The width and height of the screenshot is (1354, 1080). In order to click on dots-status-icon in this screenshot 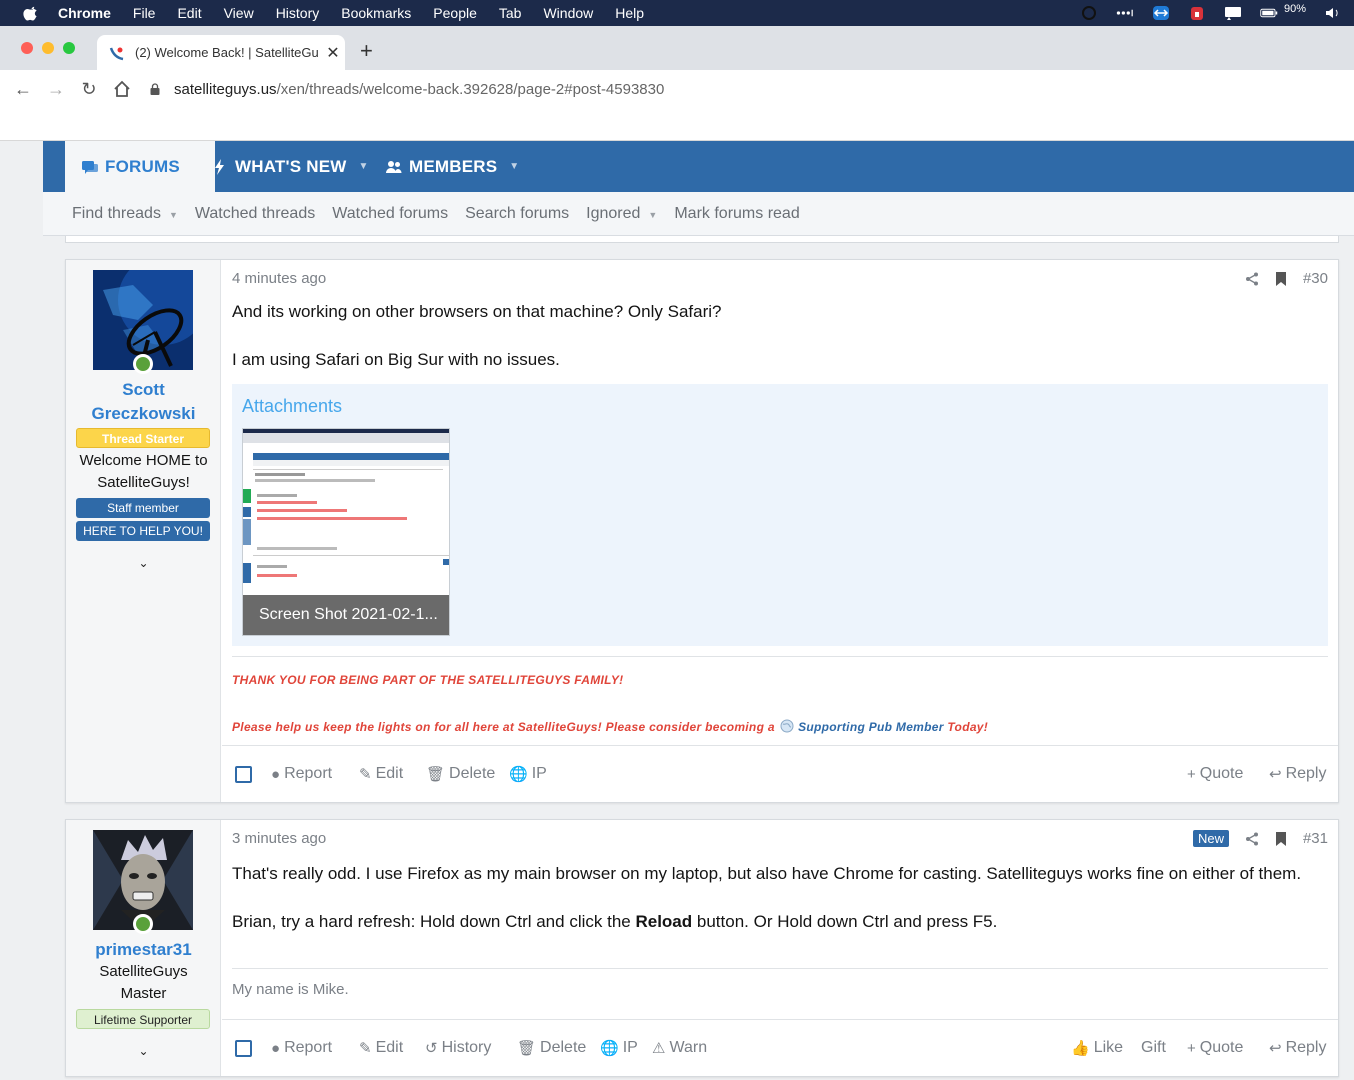, I will do `click(1125, 13)`.